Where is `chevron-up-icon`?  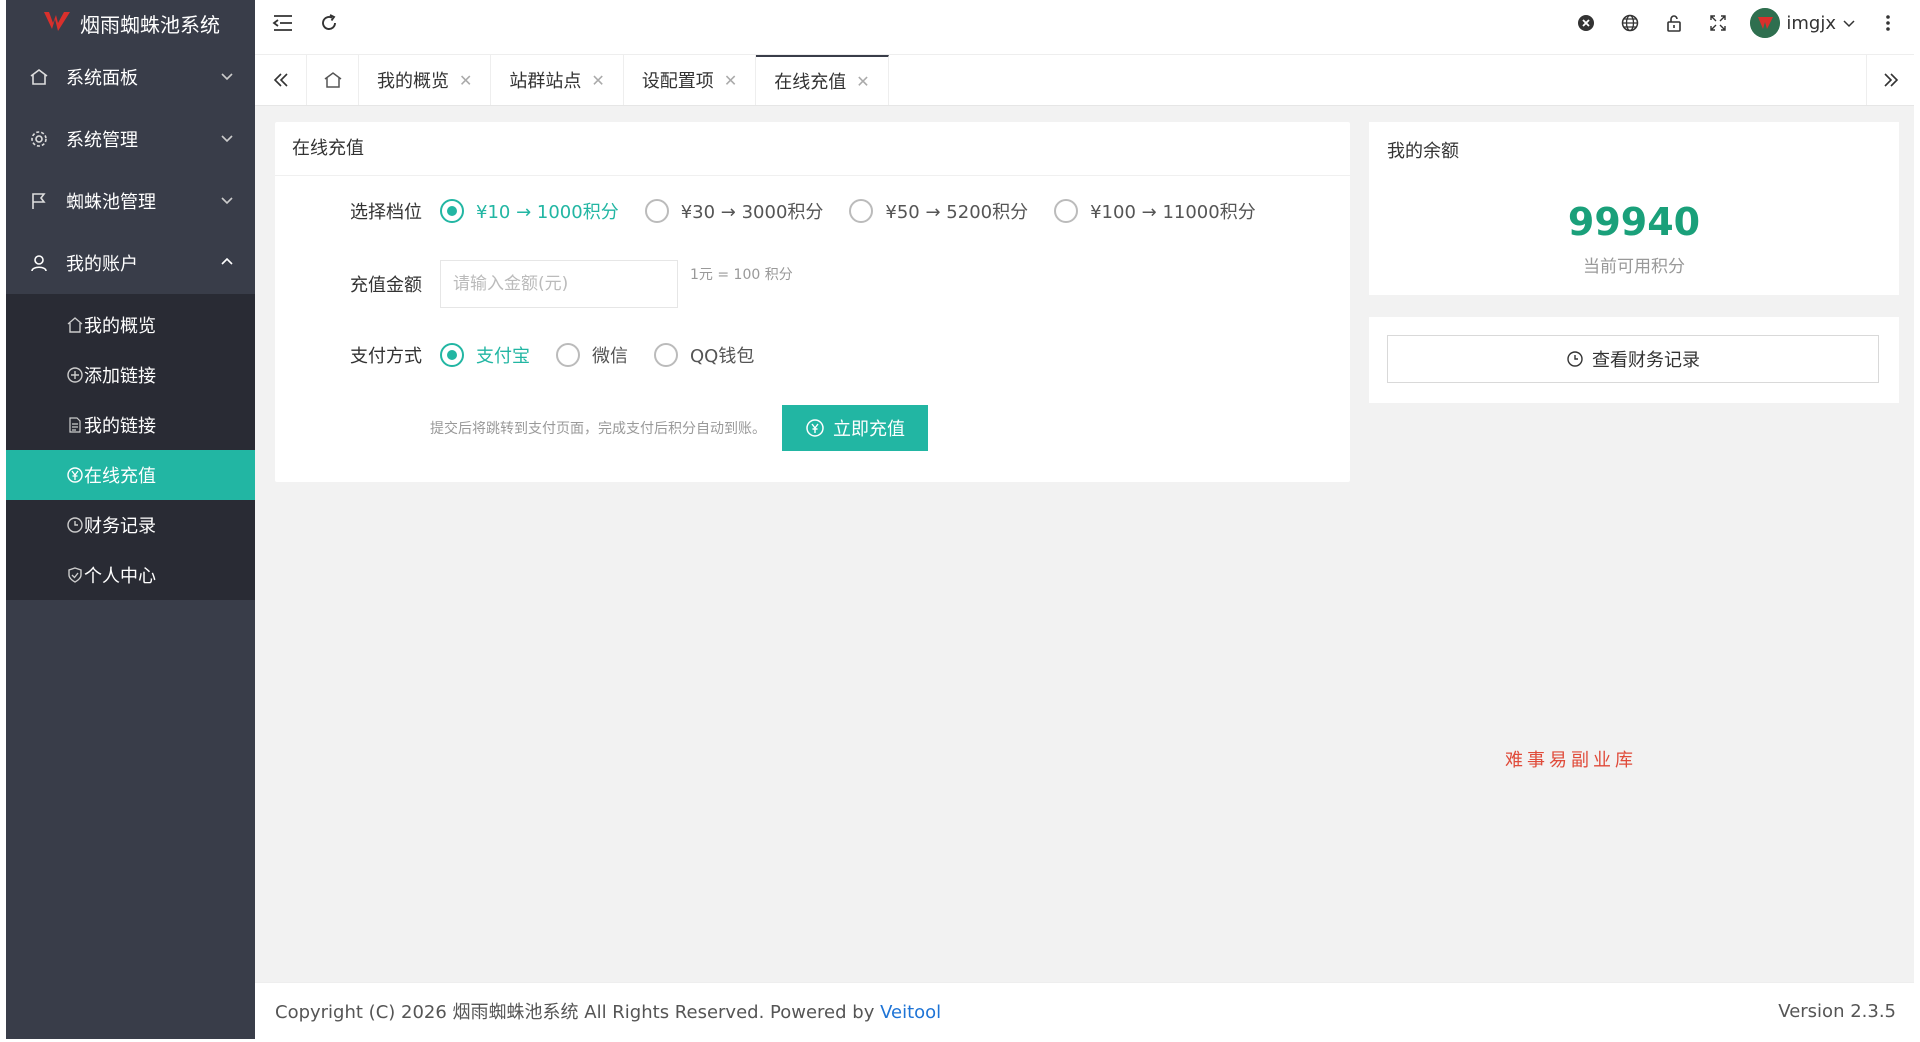
chevron-up-icon is located at coordinates (227, 261).